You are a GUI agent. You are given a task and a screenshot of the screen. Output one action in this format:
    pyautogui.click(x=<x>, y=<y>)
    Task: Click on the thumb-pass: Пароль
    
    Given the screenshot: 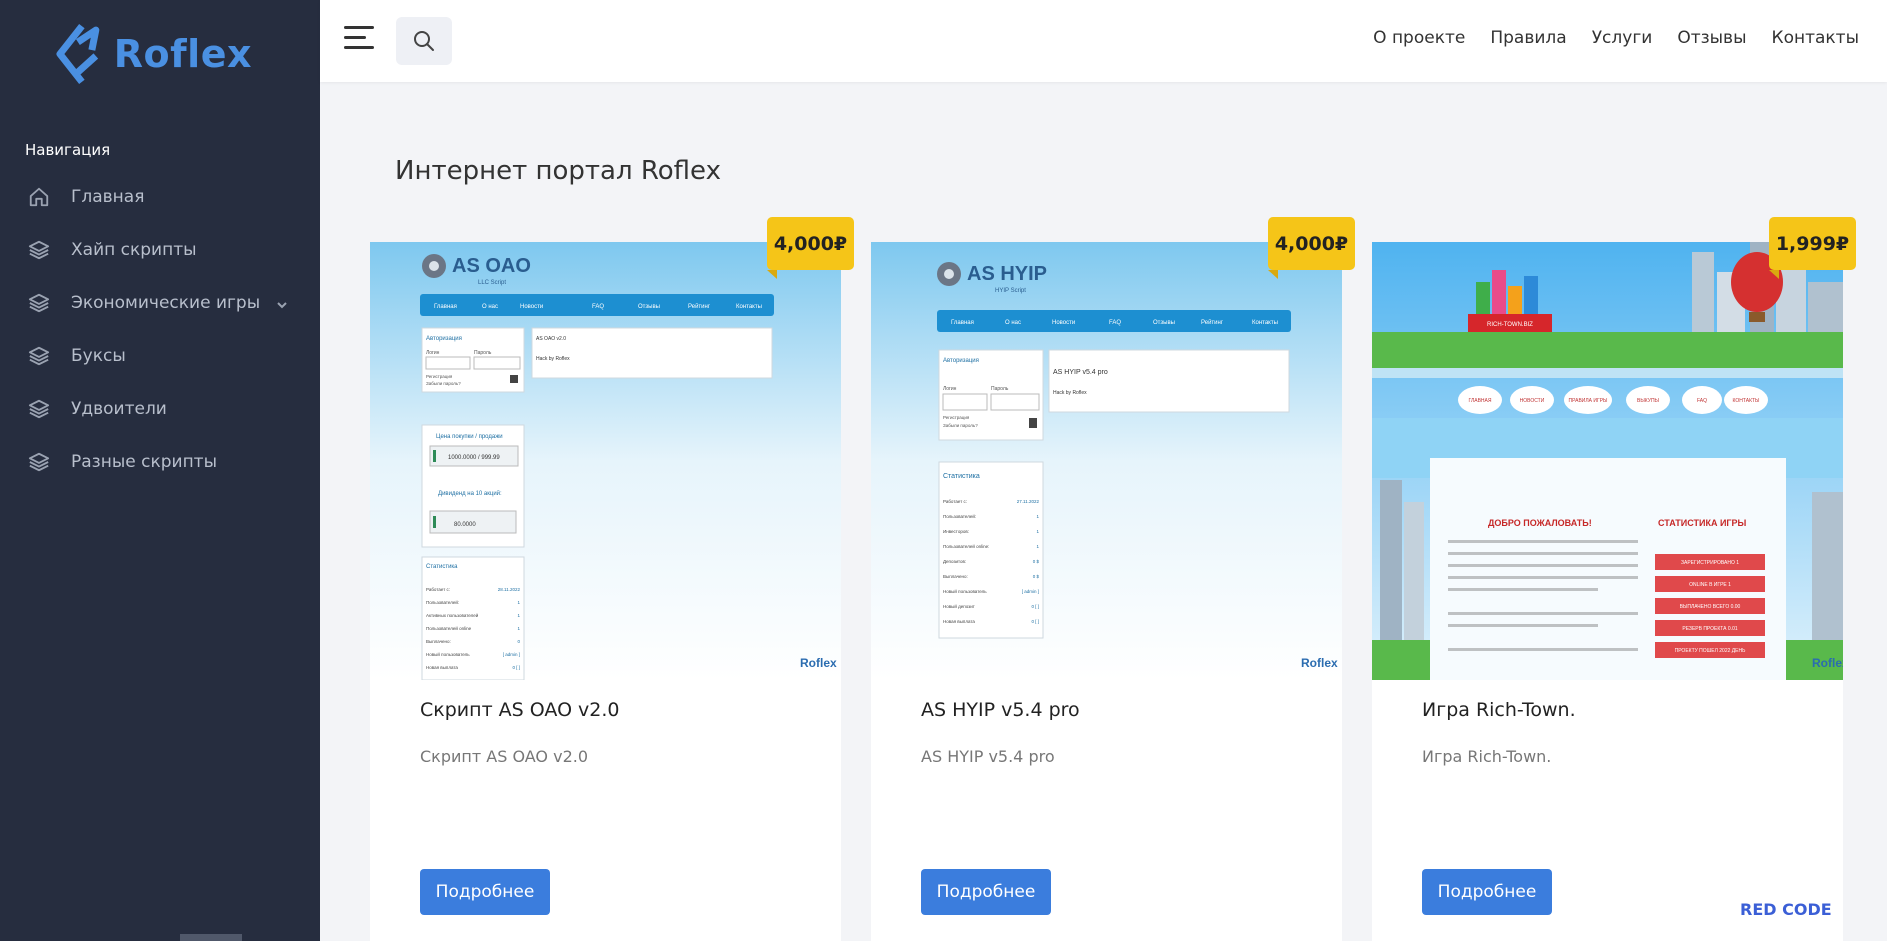 What is the action you would take?
    pyautogui.click(x=483, y=353)
    